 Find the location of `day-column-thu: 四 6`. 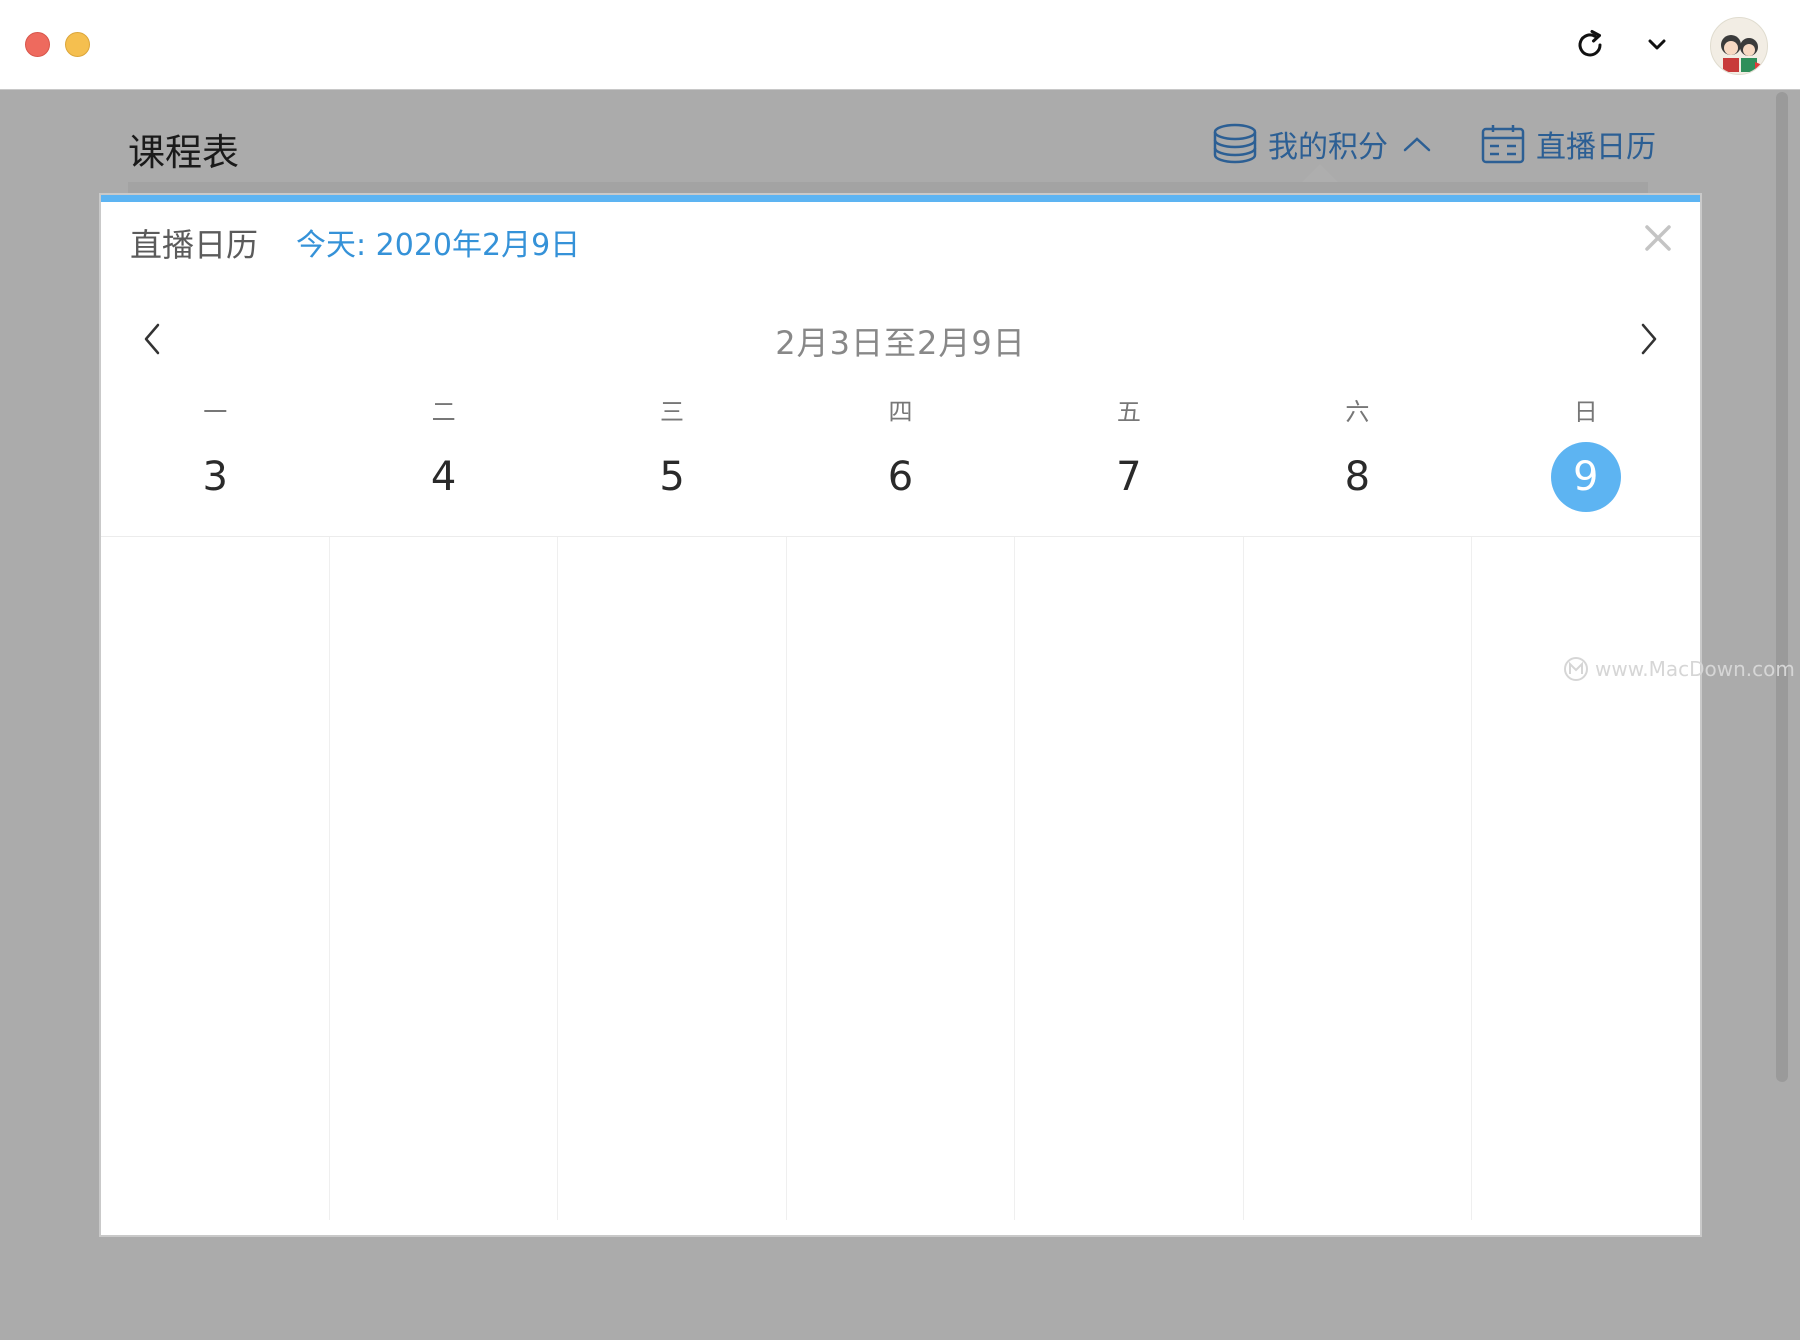

day-column-thu: 四 6 is located at coordinates (900, 464).